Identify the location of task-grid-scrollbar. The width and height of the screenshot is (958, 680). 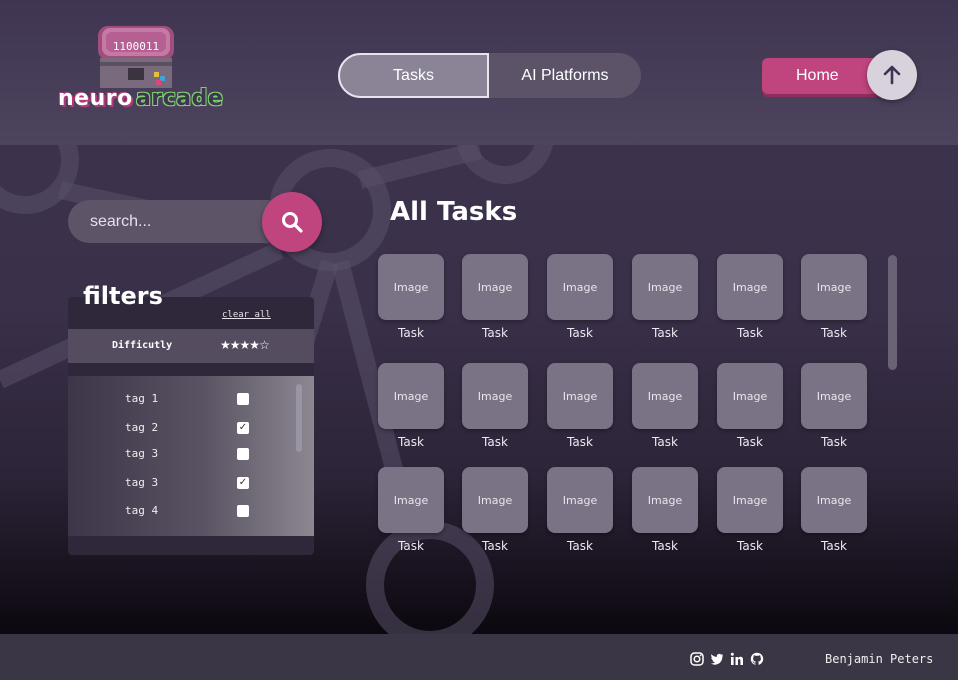
(892, 312).